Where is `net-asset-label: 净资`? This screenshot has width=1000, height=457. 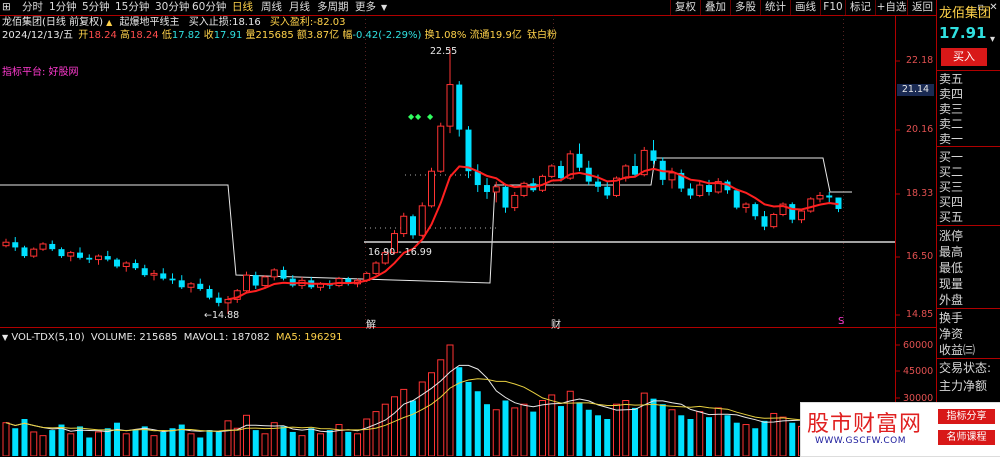
net-asset-label: 净资 is located at coordinates (951, 334).